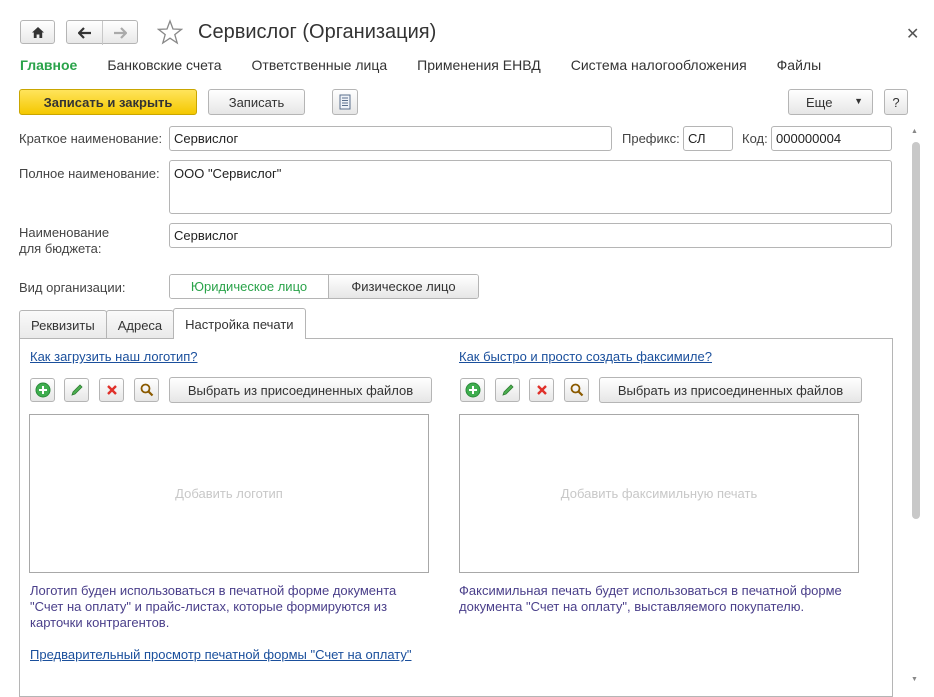 This screenshot has width=934, height=697. Describe the element at coordinates (63, 324) in the screenshot. I see `tab-requisites: Реквизиты` at that location.